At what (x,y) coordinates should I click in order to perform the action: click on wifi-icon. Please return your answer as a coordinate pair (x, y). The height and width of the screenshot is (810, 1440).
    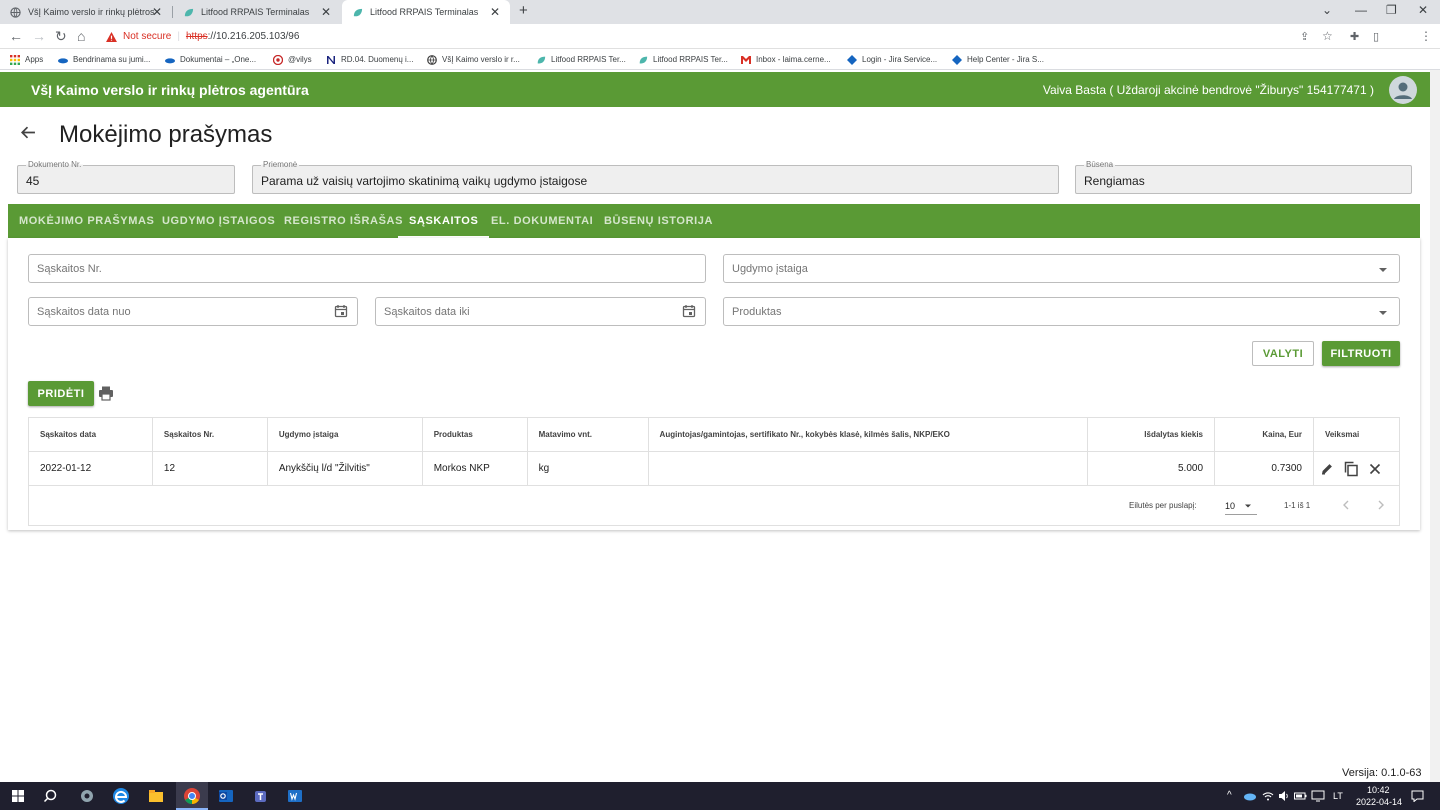
    Looking at the image, I should click on (1268, 796).